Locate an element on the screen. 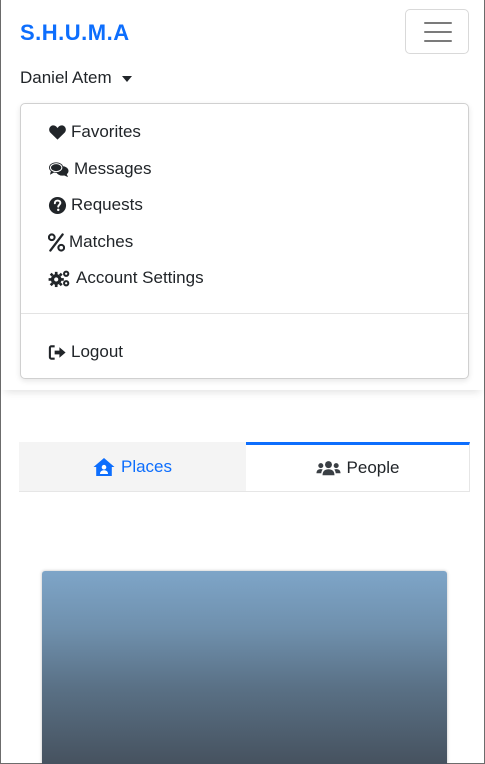  menu-item-label: Favorites is located at coordinates (106, 131).